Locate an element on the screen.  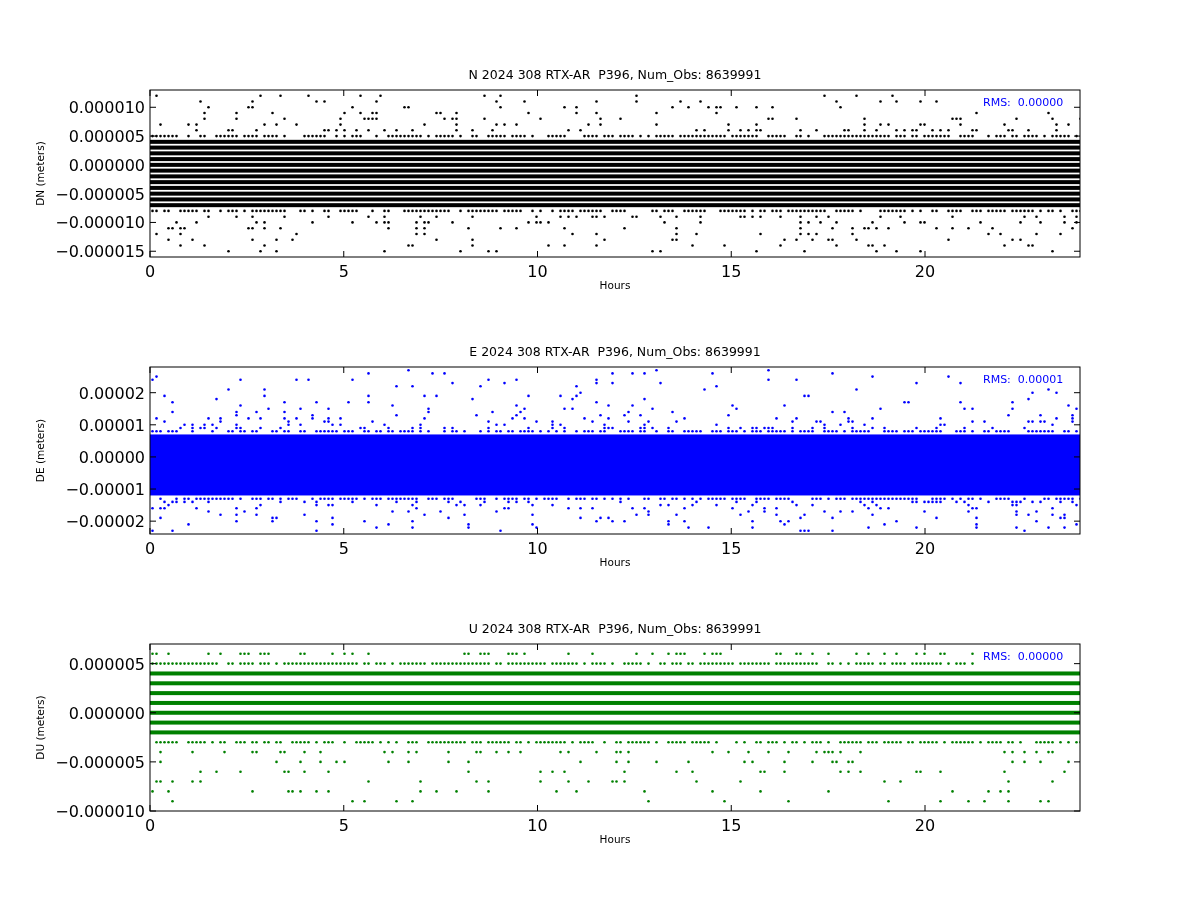
axis-tick-label: 0.00000 is located at coordinates (111, 457).